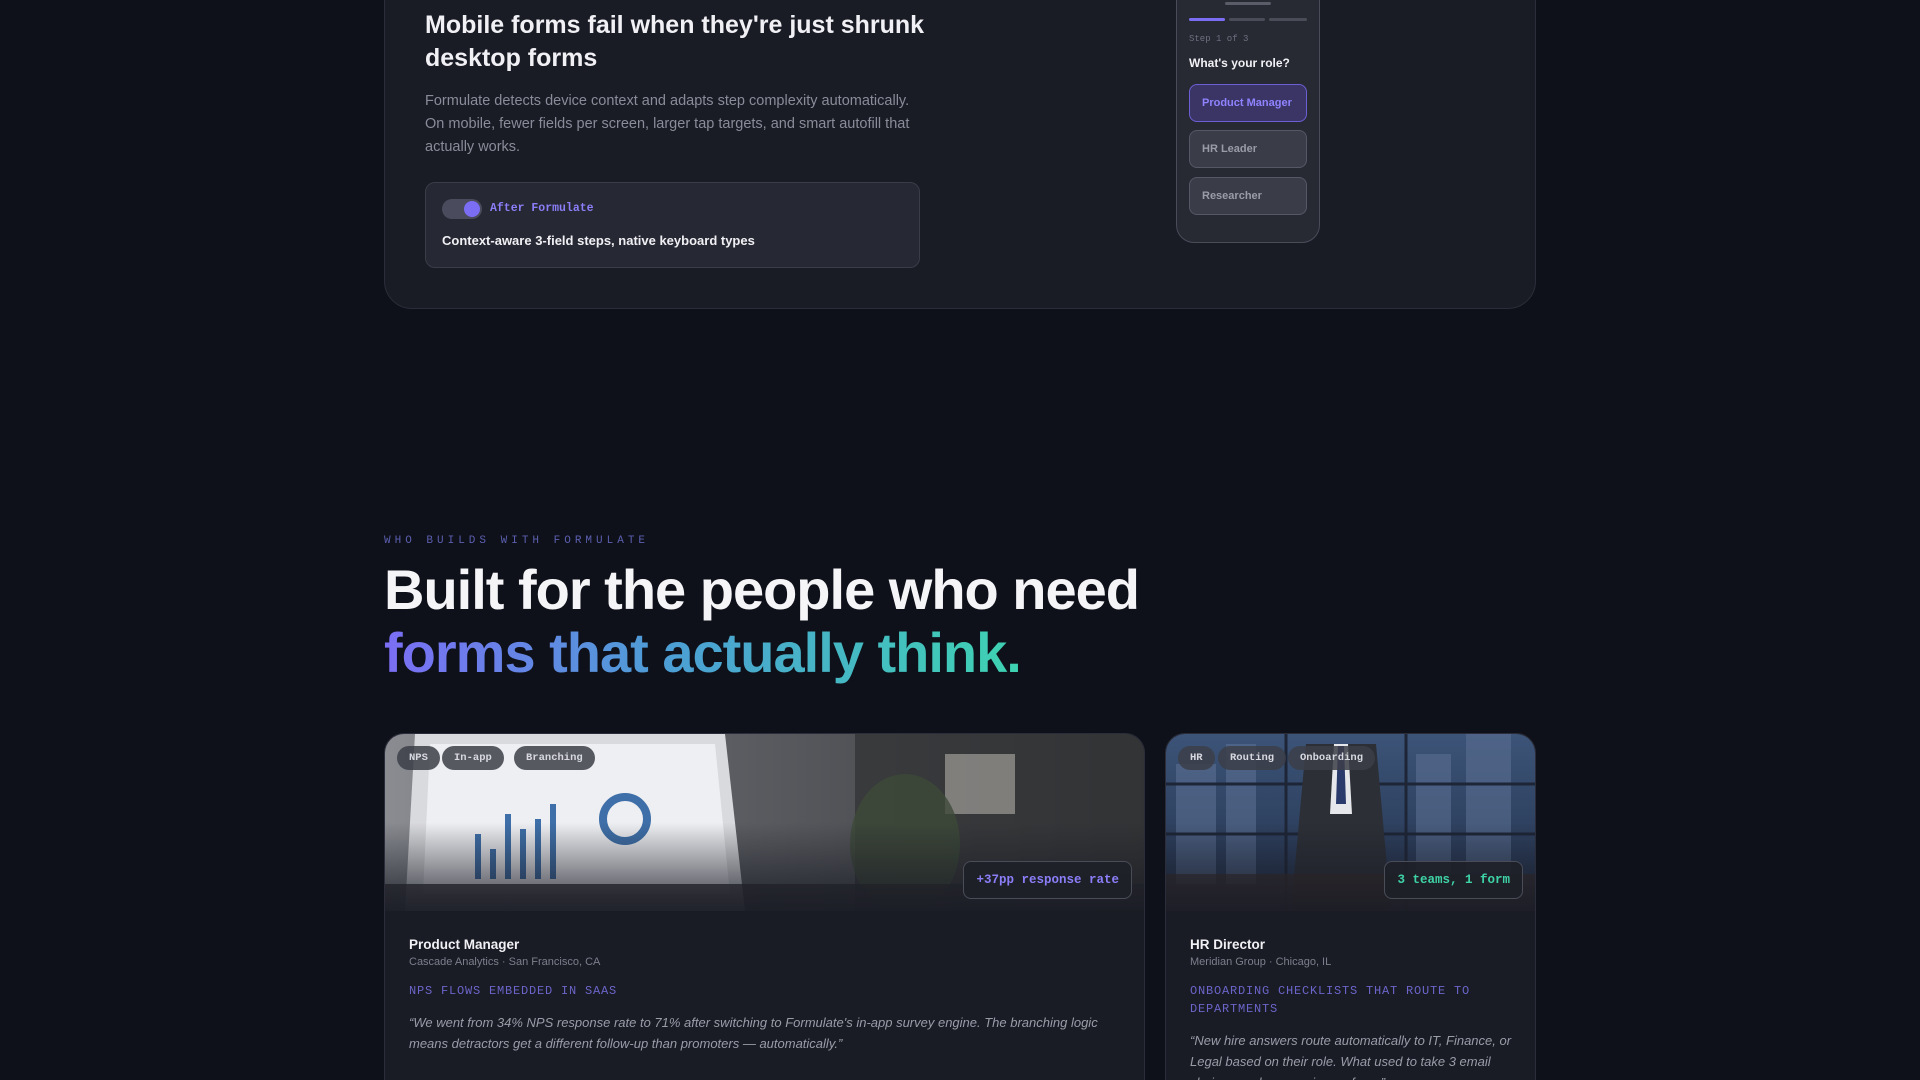  I want to click on headline-line-1: Built for the people who need, so click(762, 589).